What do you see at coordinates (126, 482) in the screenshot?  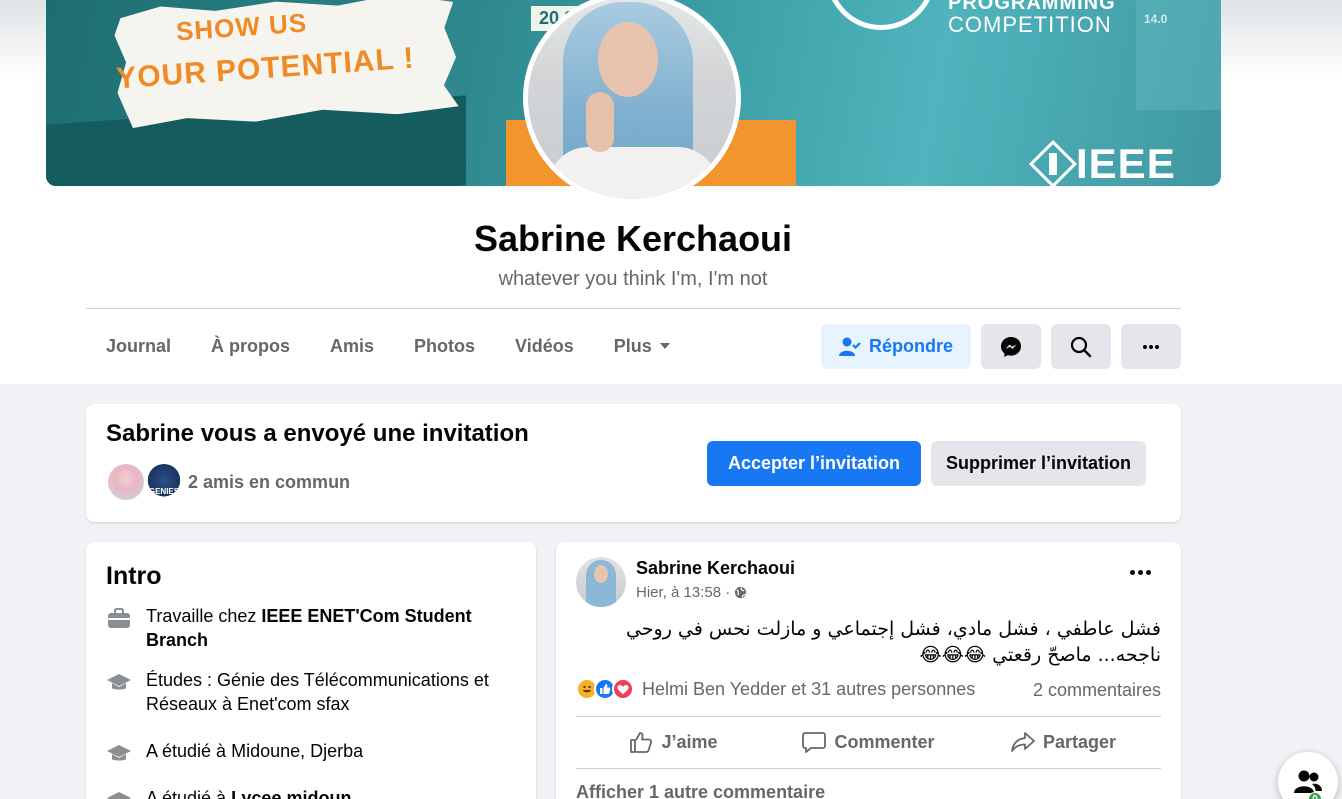 I see `mutual-friend-avatar` at bounding box center [126, 482].